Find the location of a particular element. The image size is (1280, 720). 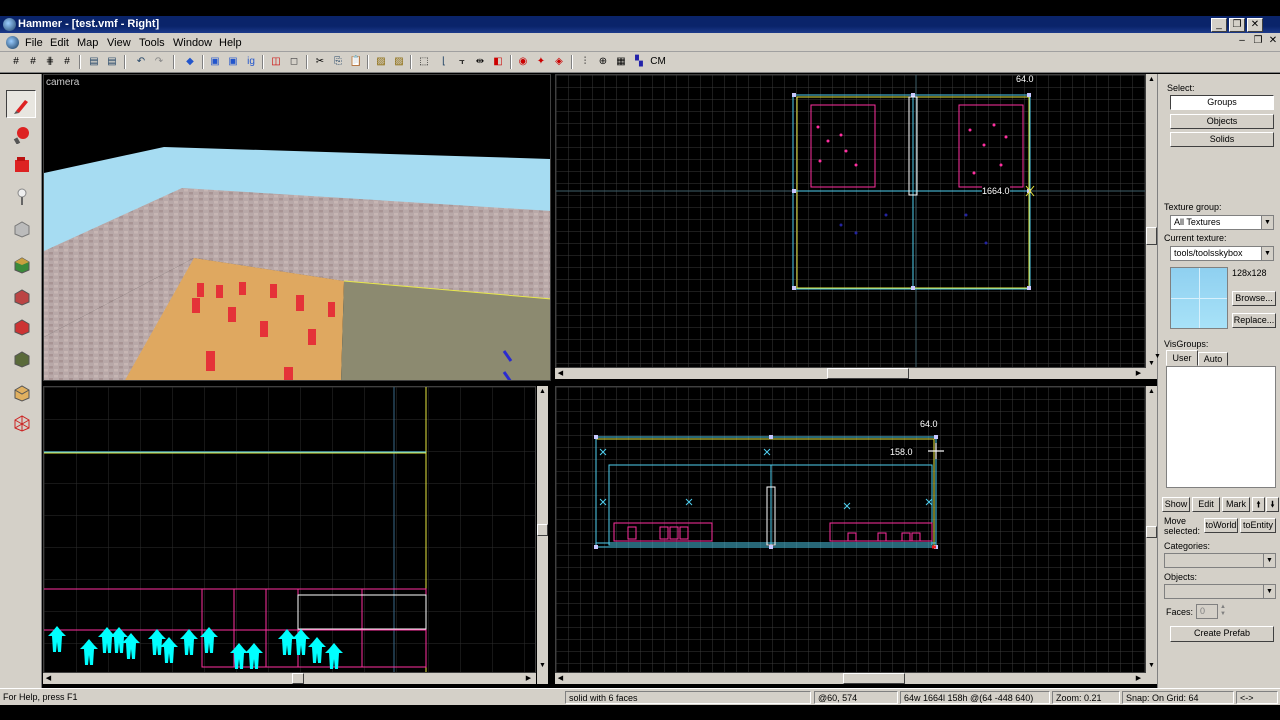

front-view-hscrollbar: ◀ ▶ is located at coordinates (850, 678).